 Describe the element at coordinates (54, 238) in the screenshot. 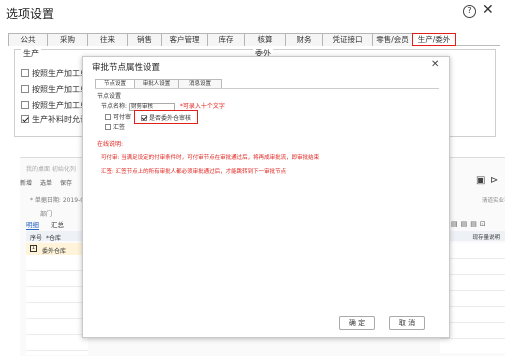

I see `col-warehouse: *仓库` at that location.